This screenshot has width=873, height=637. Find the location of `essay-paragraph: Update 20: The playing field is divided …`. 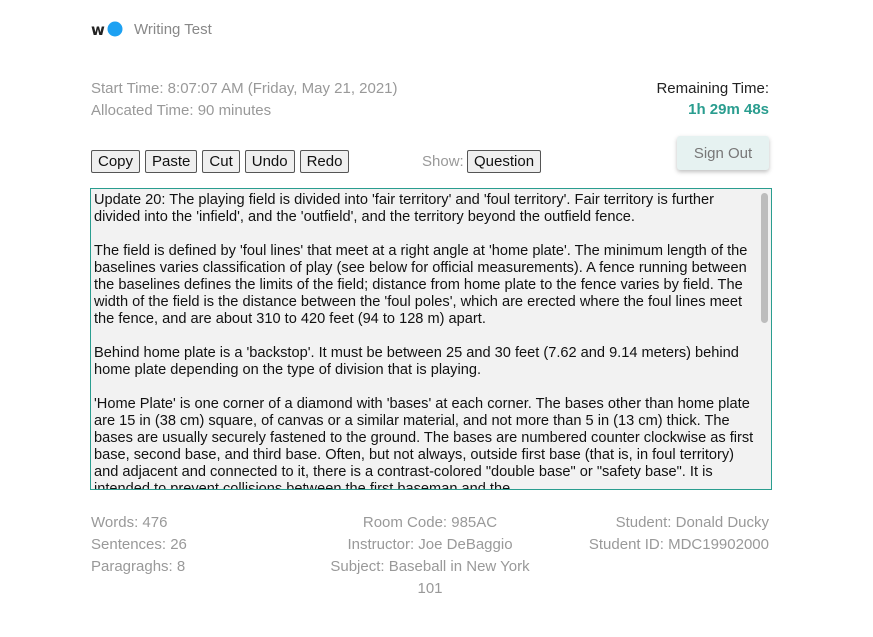

essay-paragraph: Update 20: The playing field is divided … is located at coordinates (404, 208).